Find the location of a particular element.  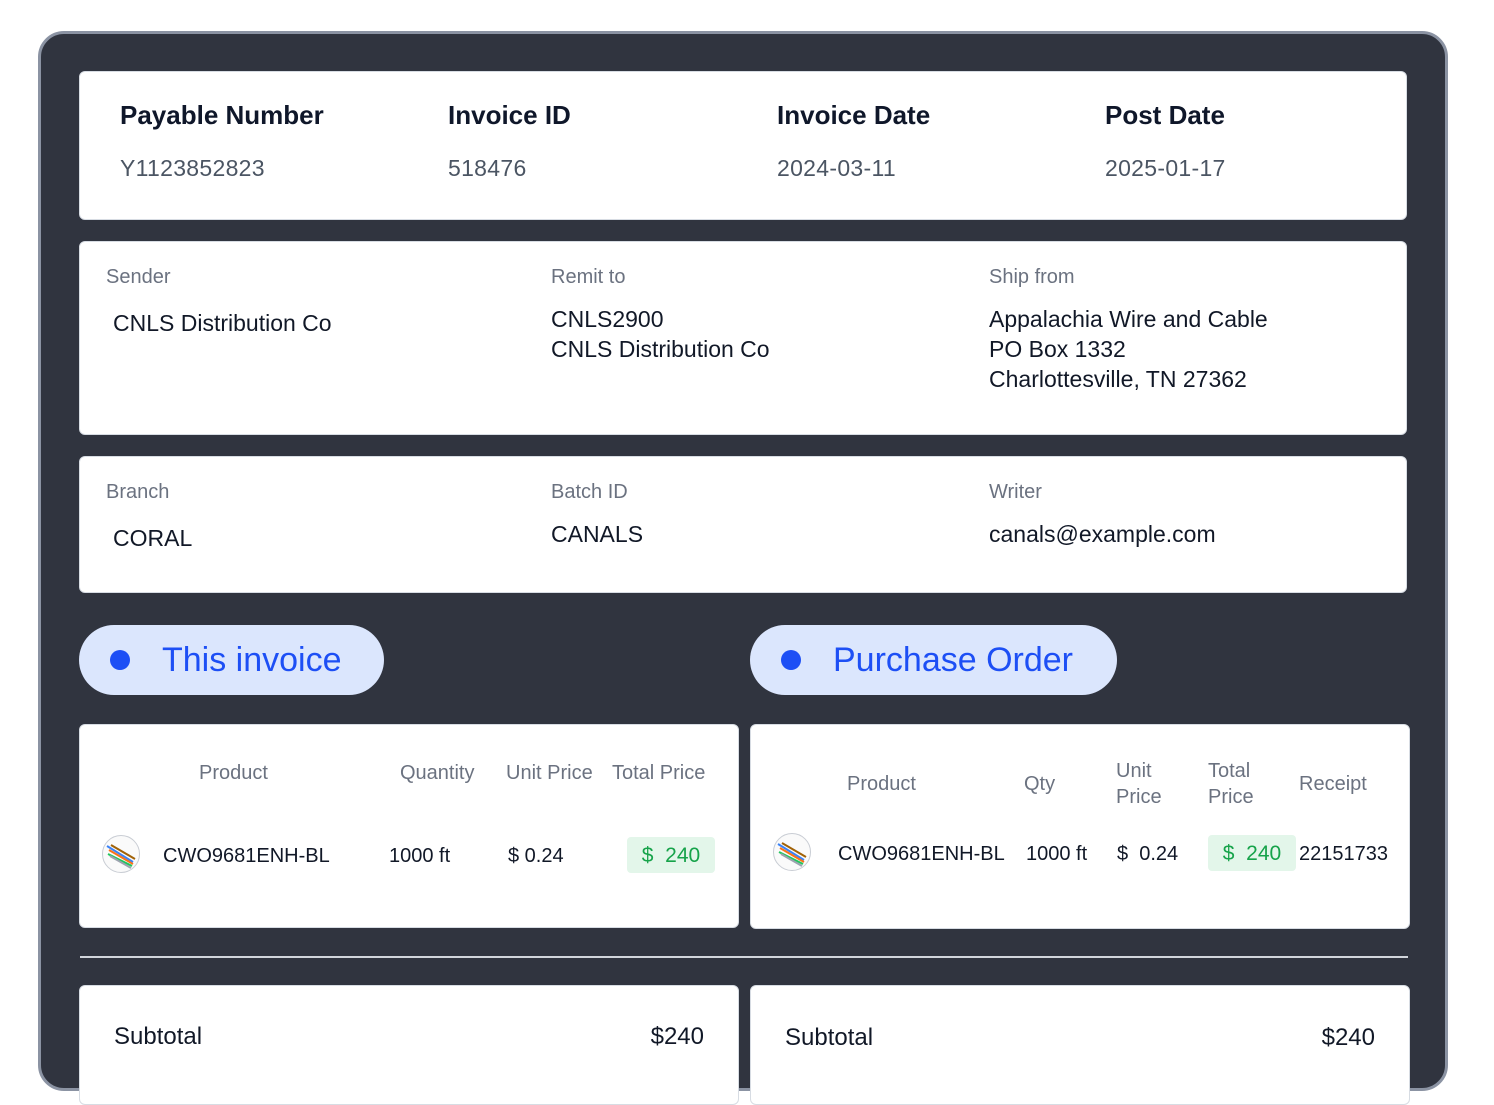

sender-field: Sender CNLS Distribution Co is located at coordinates (219, 302).